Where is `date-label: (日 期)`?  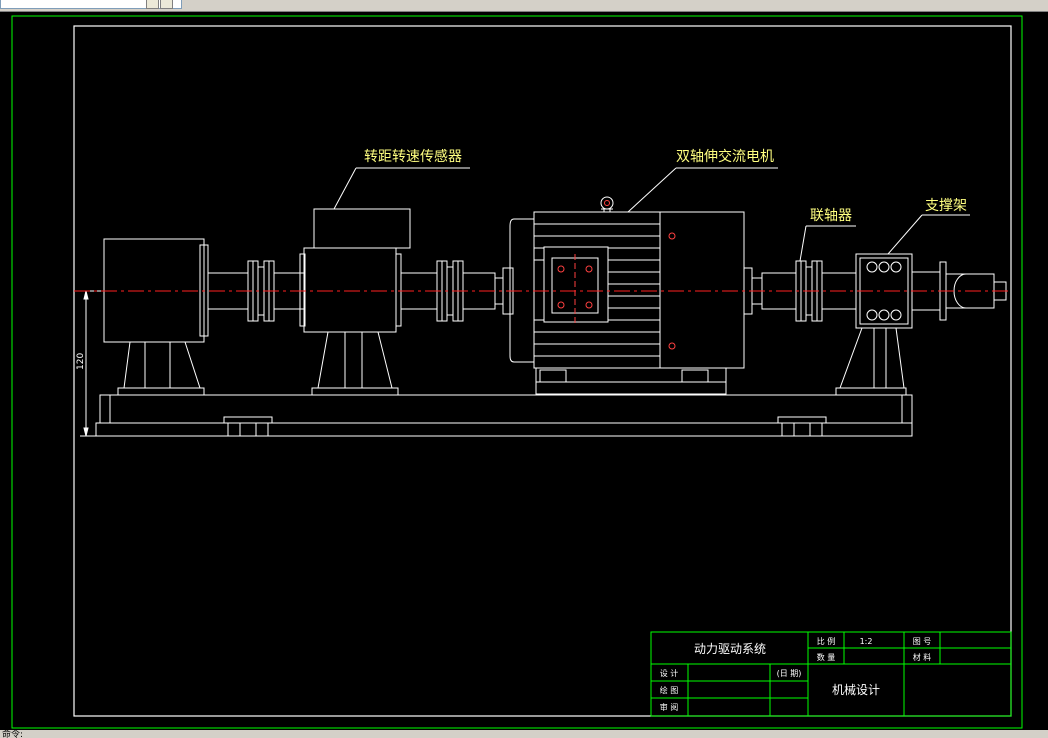 date-label: (日 期) is located at coordinates (789, 673).